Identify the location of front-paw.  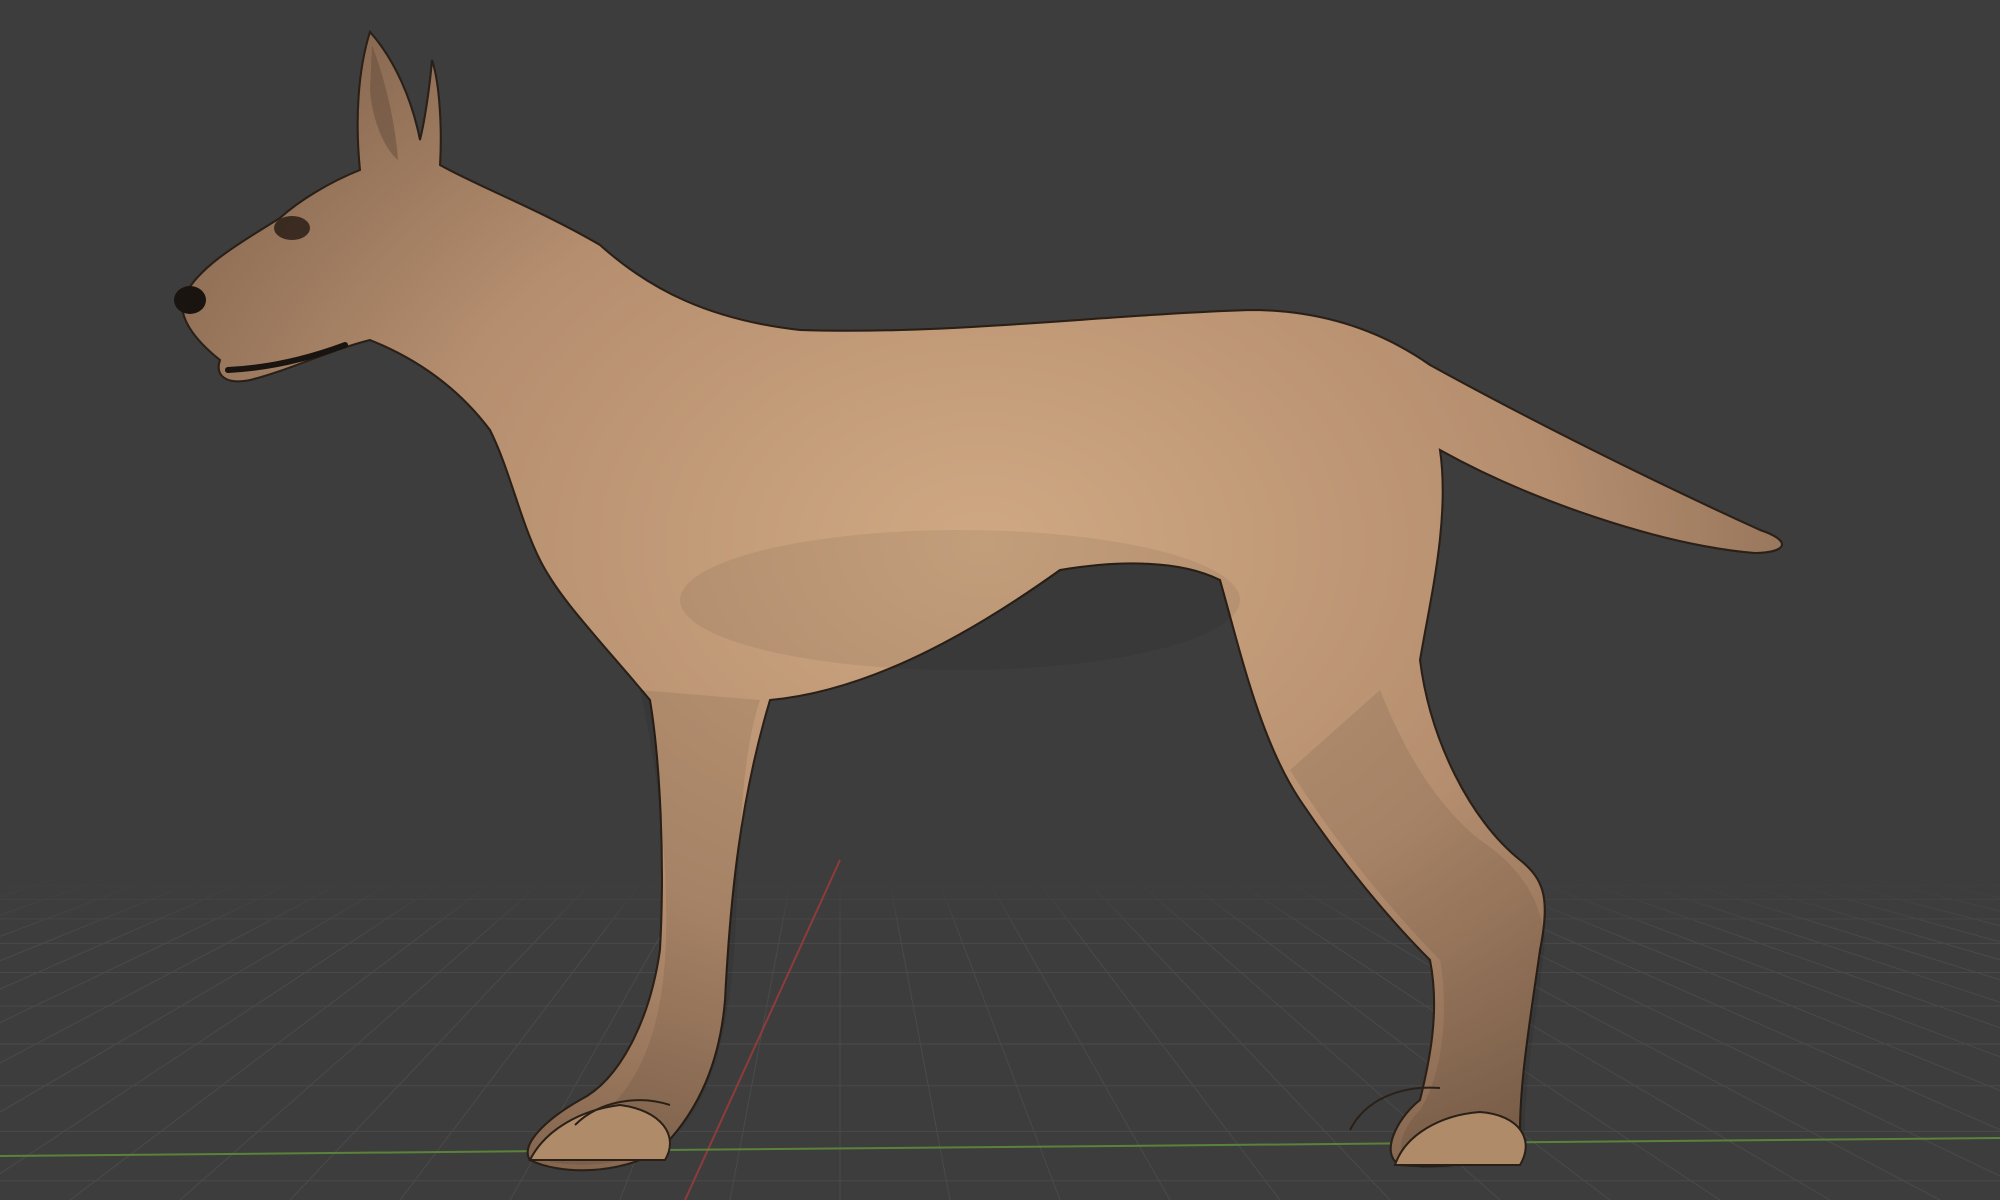
(599, 1132).